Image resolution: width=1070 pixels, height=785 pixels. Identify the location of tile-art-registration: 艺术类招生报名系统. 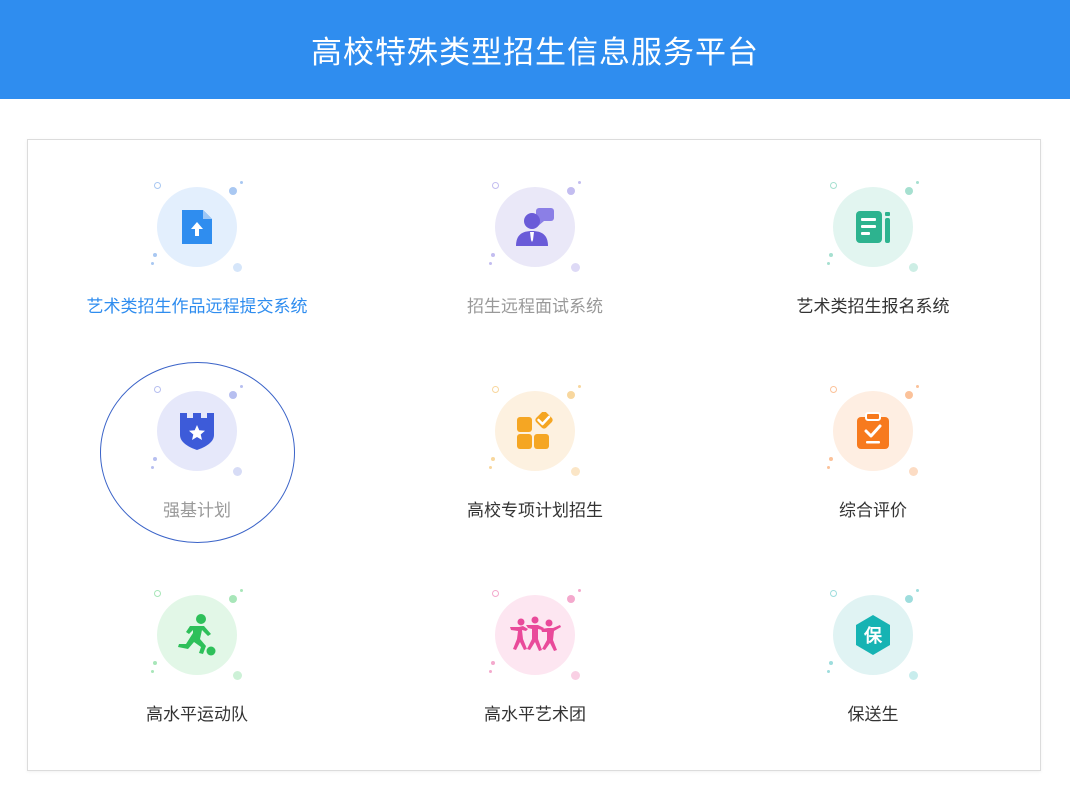
(873, 240).